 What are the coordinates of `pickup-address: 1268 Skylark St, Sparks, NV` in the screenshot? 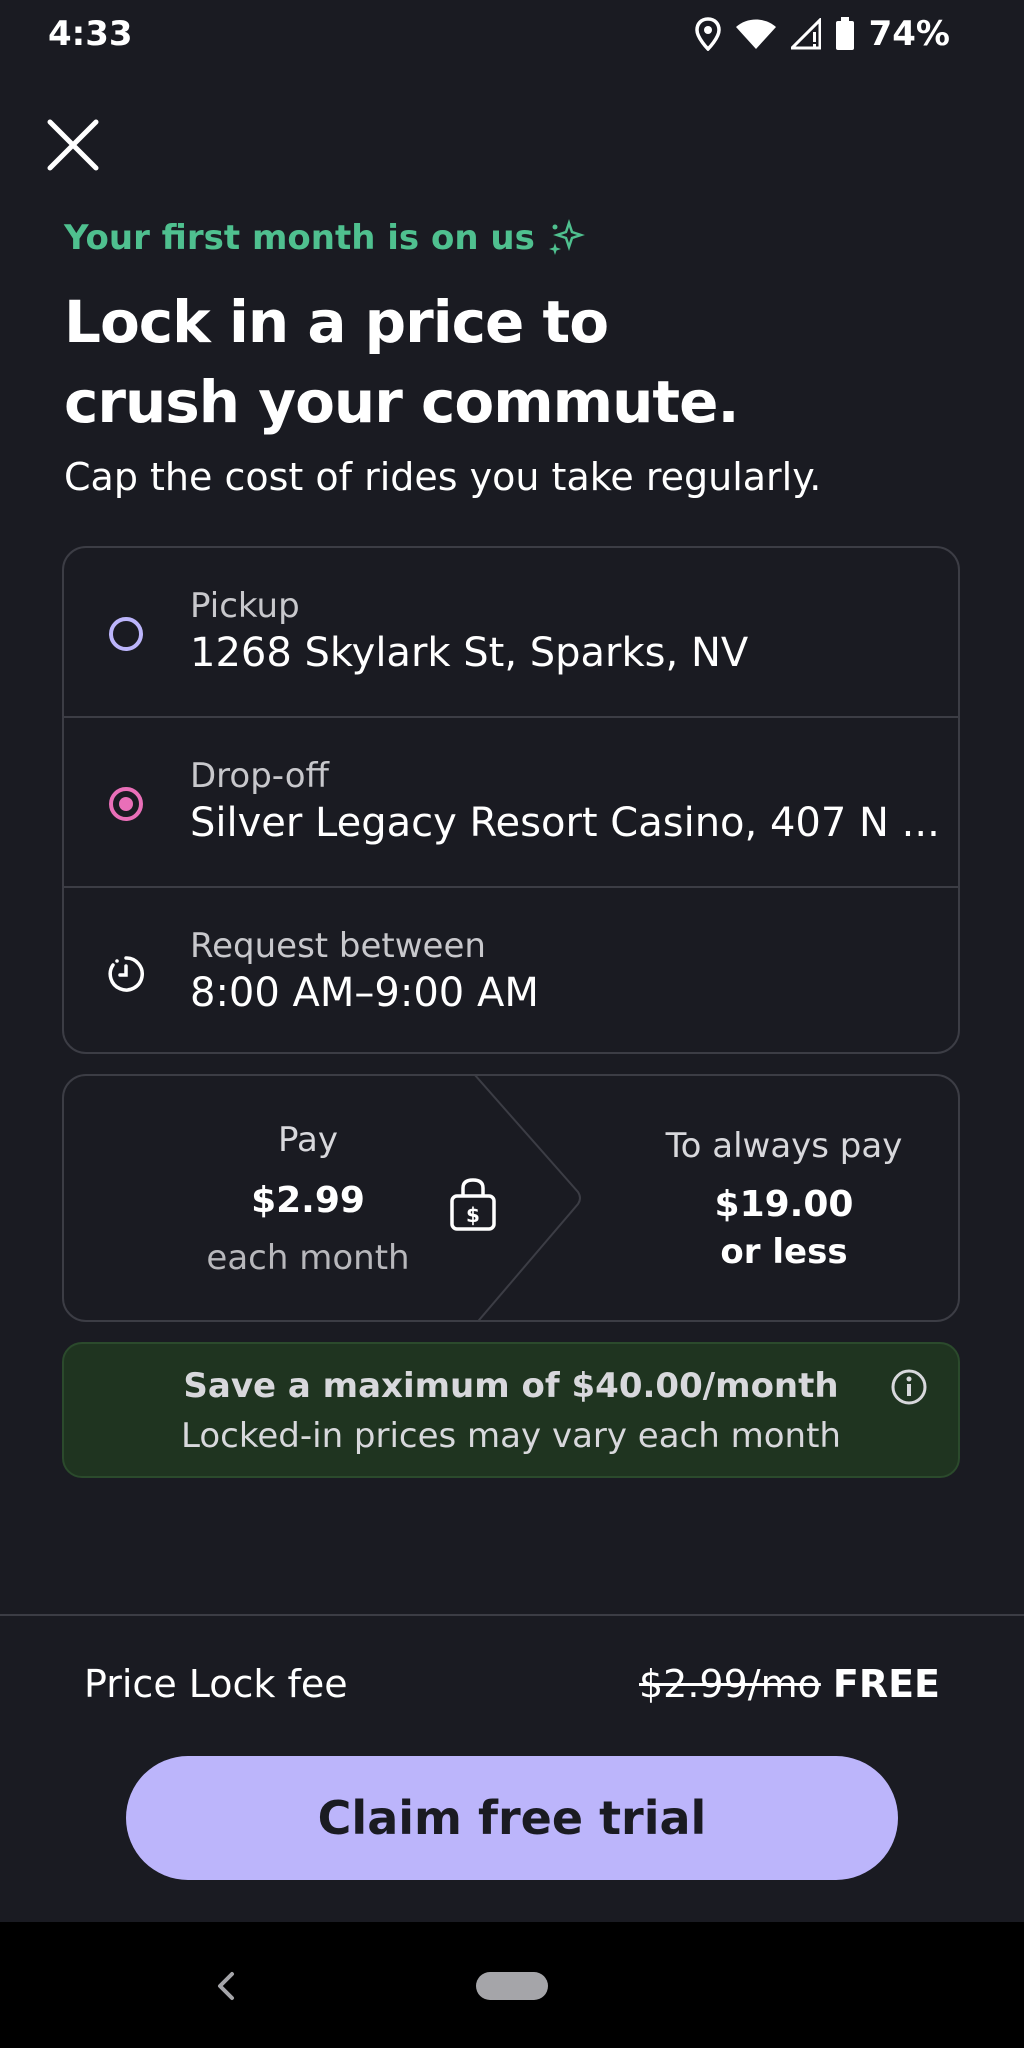 It's located at (469, 653).